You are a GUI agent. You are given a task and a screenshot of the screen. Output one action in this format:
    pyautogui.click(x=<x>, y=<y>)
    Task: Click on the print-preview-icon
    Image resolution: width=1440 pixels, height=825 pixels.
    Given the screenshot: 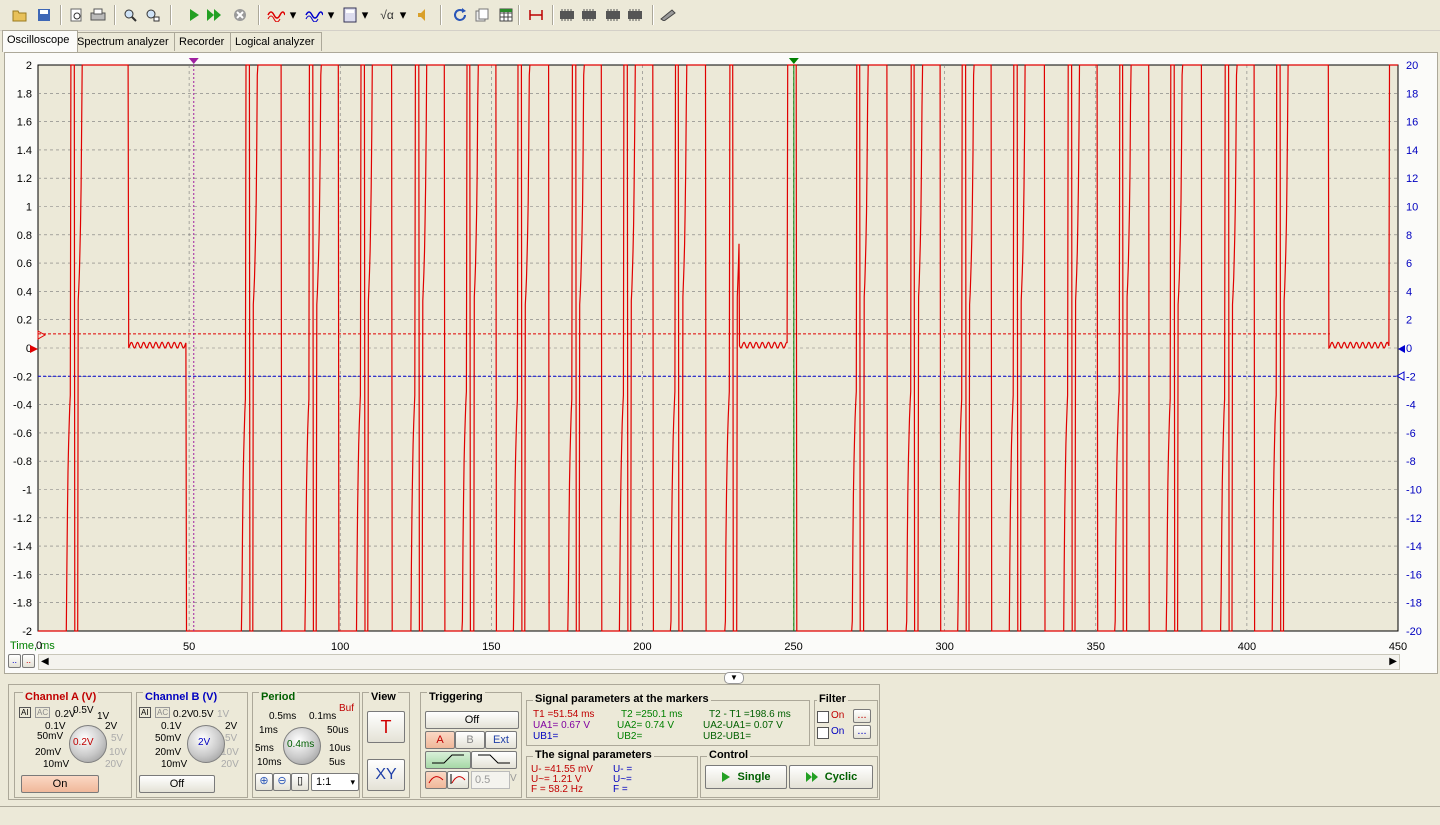 What is the action you would take?
    pyautogui.click(x=76, y=15)
    